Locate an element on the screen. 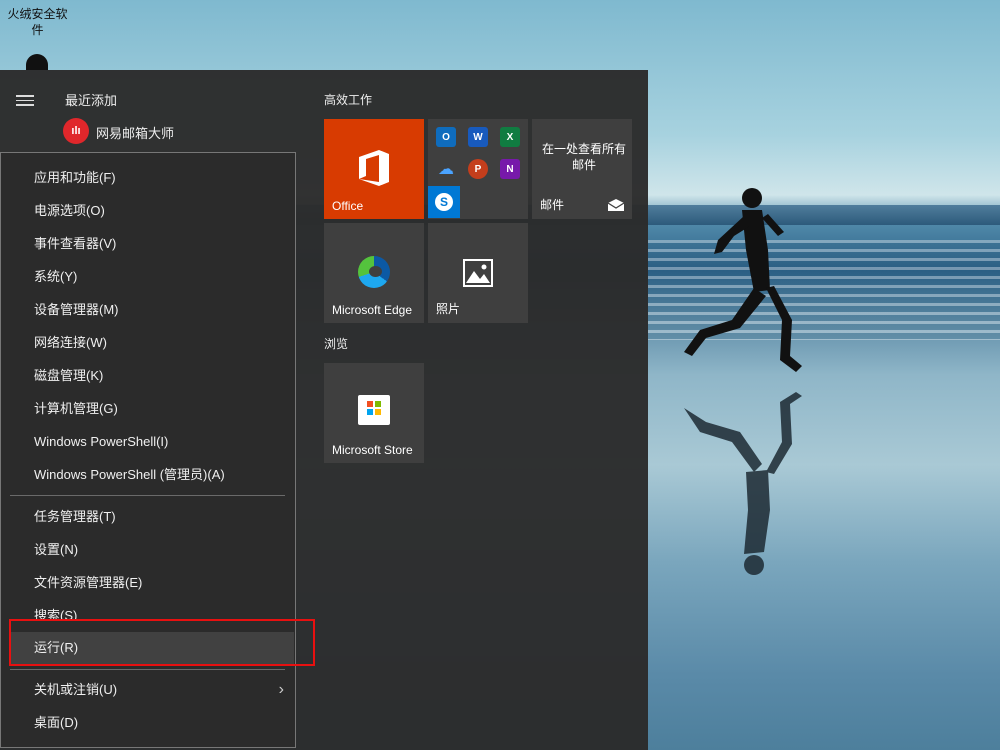 This screenshot has height=750, width=1000. edge-icon is located at coordinates (374, 272).